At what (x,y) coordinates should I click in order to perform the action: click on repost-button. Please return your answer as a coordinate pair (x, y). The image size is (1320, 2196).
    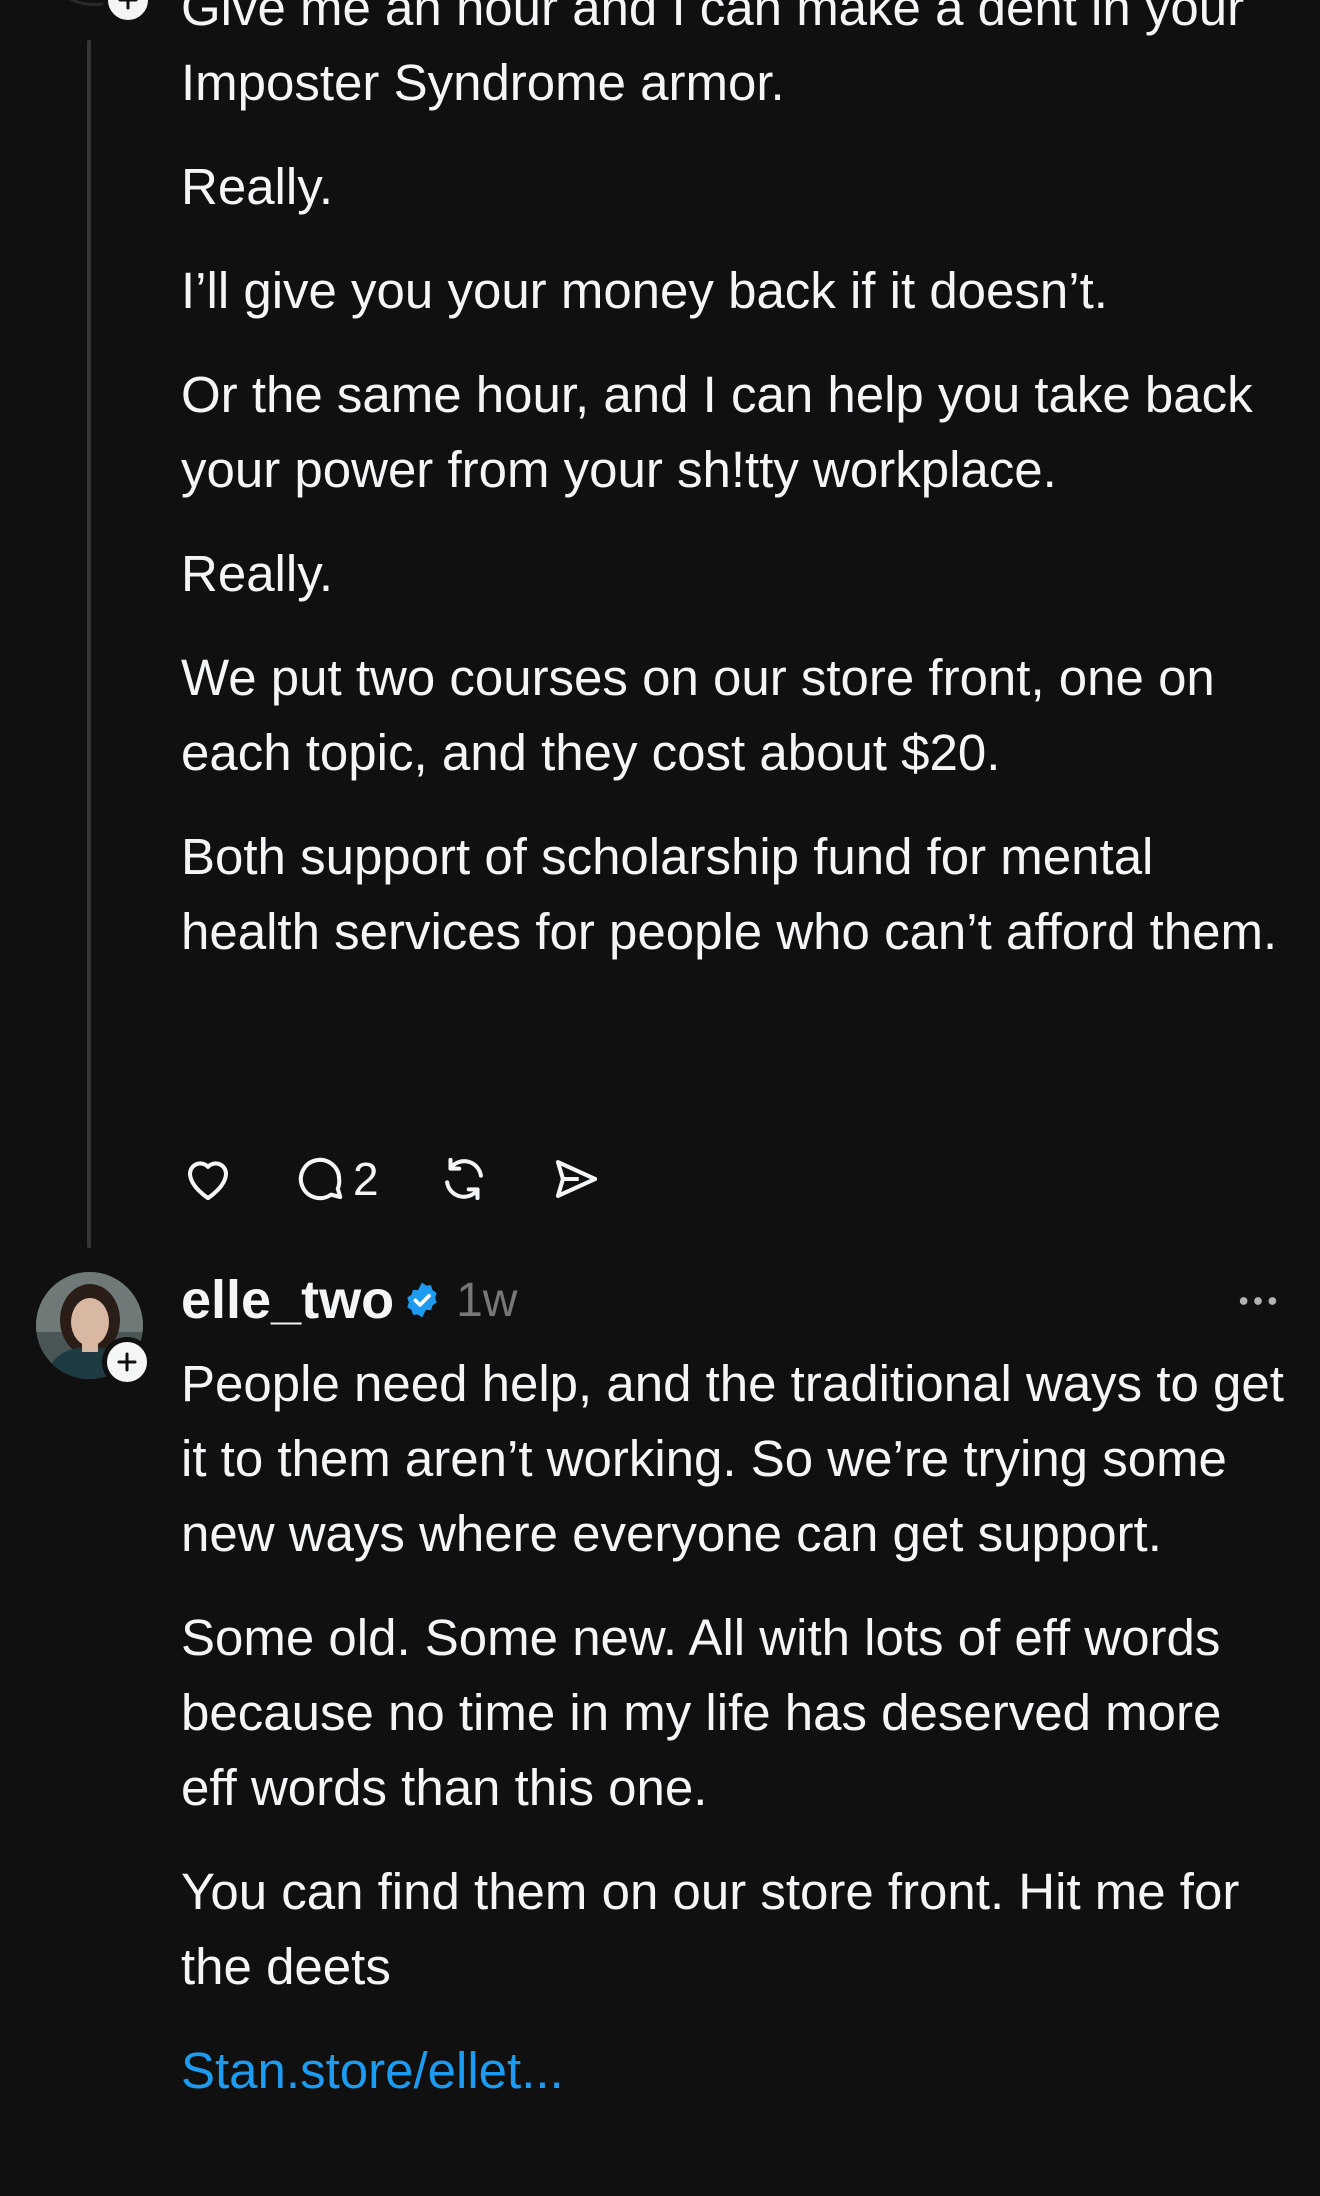
    Looking at the image, I should click on (464, 1179).